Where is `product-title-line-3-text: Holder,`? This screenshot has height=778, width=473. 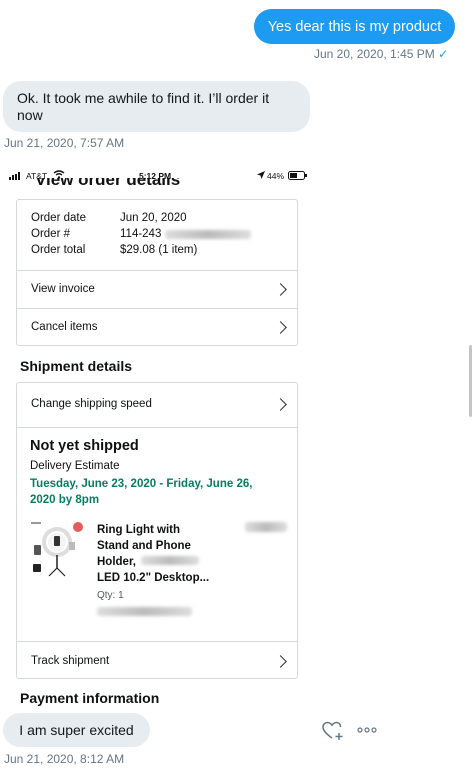
product-title-line-3-text: Holder, is located at coordinates (116, 562).